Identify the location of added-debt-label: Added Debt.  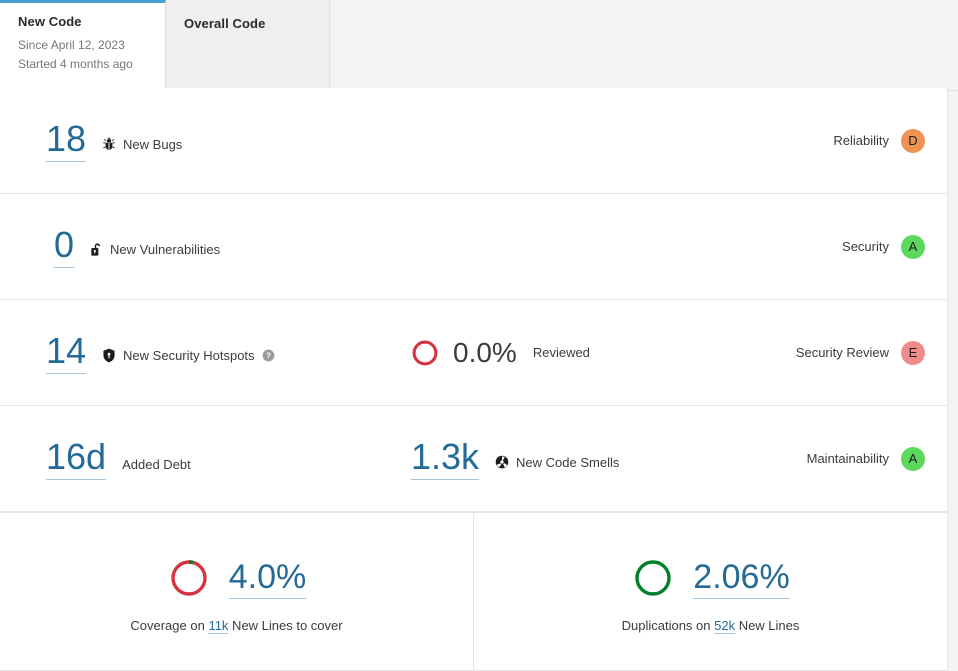
(156, 464).